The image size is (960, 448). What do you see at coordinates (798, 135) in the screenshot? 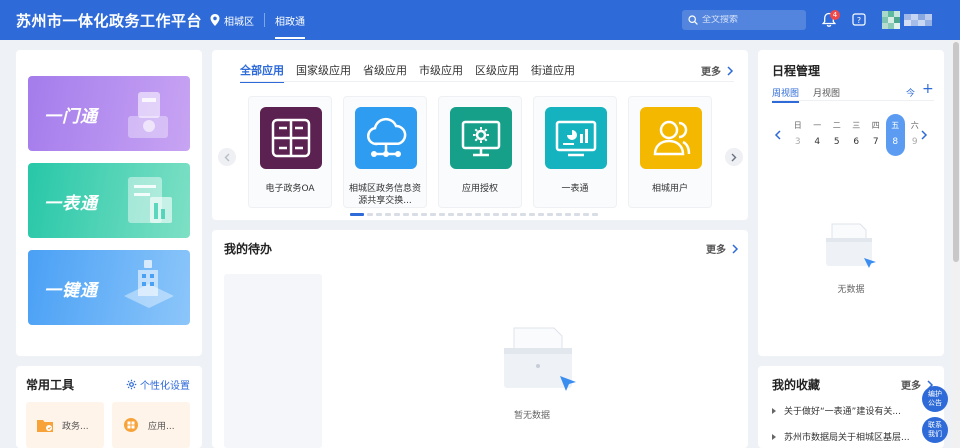
I see `day-cell: 日3` at bounding box center [798, 135].